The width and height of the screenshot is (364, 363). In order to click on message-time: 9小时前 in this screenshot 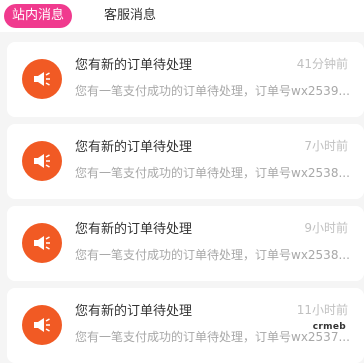, I will do `click(326, 227)`.